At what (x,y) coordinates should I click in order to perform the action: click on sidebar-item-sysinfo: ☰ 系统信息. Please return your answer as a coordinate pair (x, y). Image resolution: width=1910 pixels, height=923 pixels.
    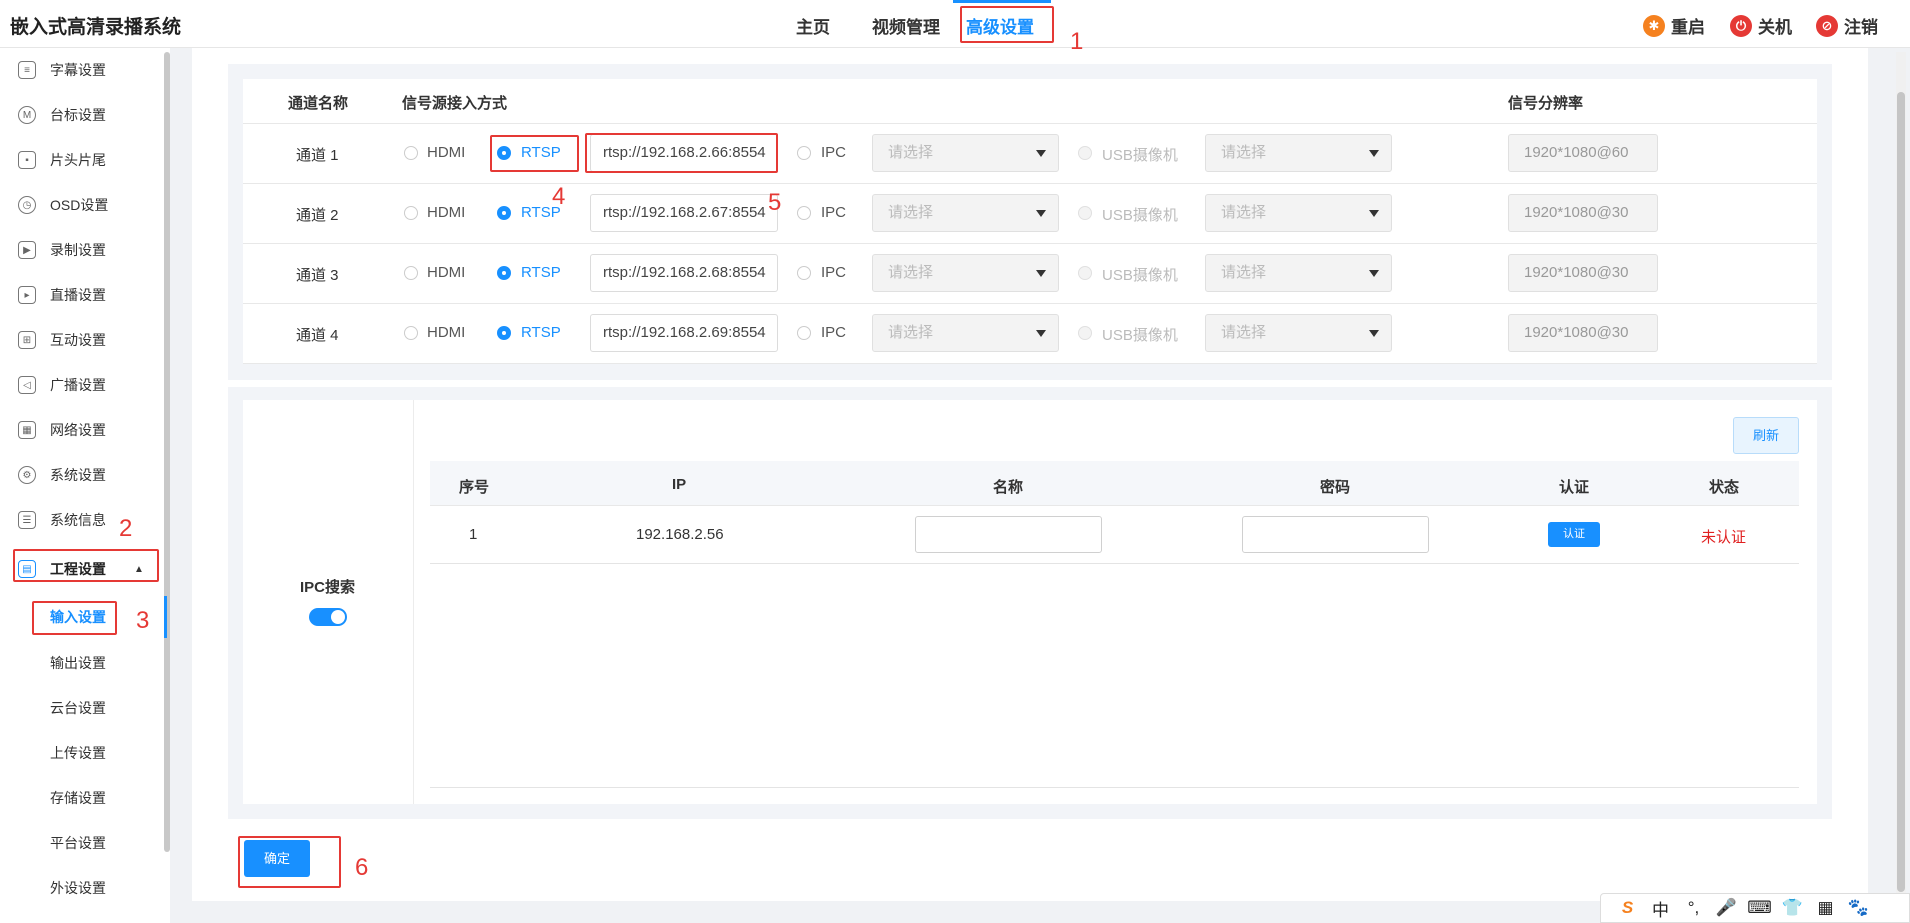
    Looking at the image, I should click on (62, 520).